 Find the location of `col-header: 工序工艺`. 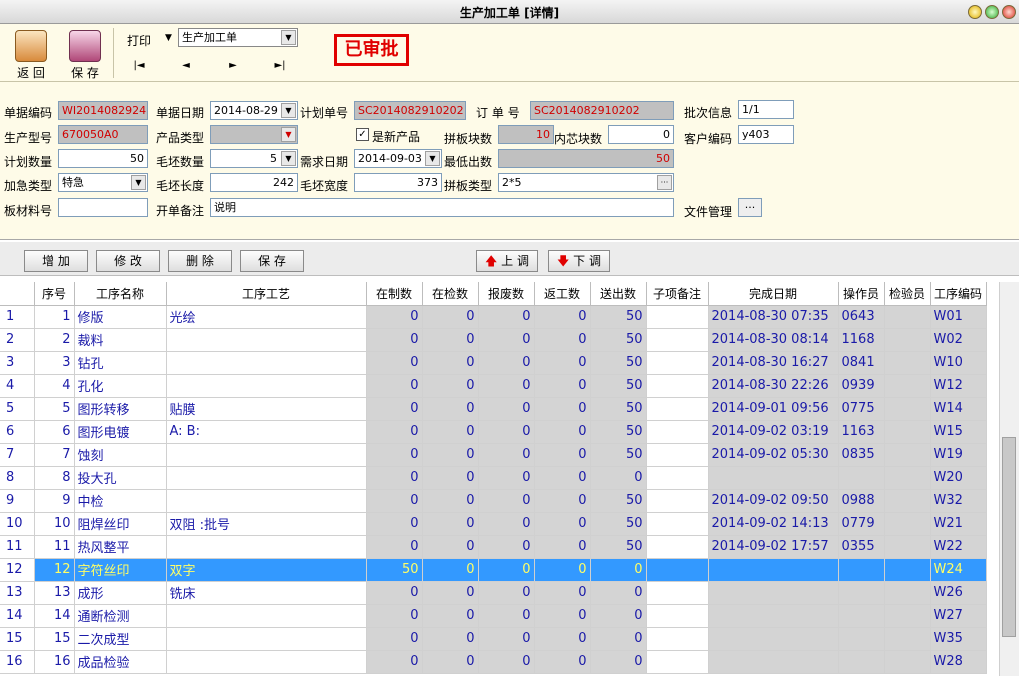

col-header: 工序工艺 is located at coordinates (266, 294).